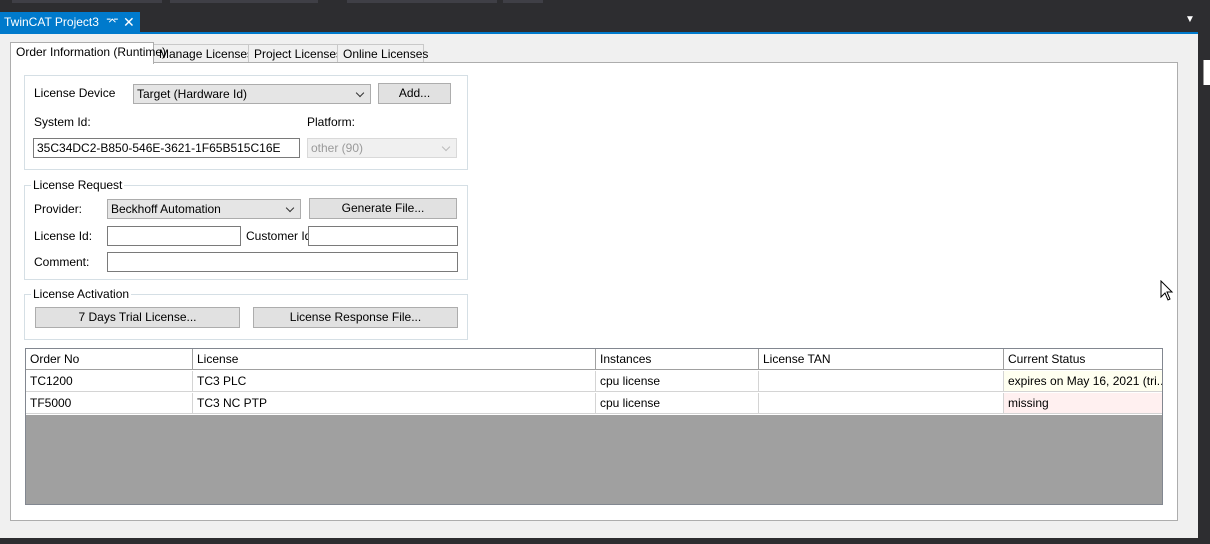 The width and height of the screenshot is (1210, 544). Describe the element at coordinates (129, 22) in the screenshot. I see `close-icon: ✕` at that location.